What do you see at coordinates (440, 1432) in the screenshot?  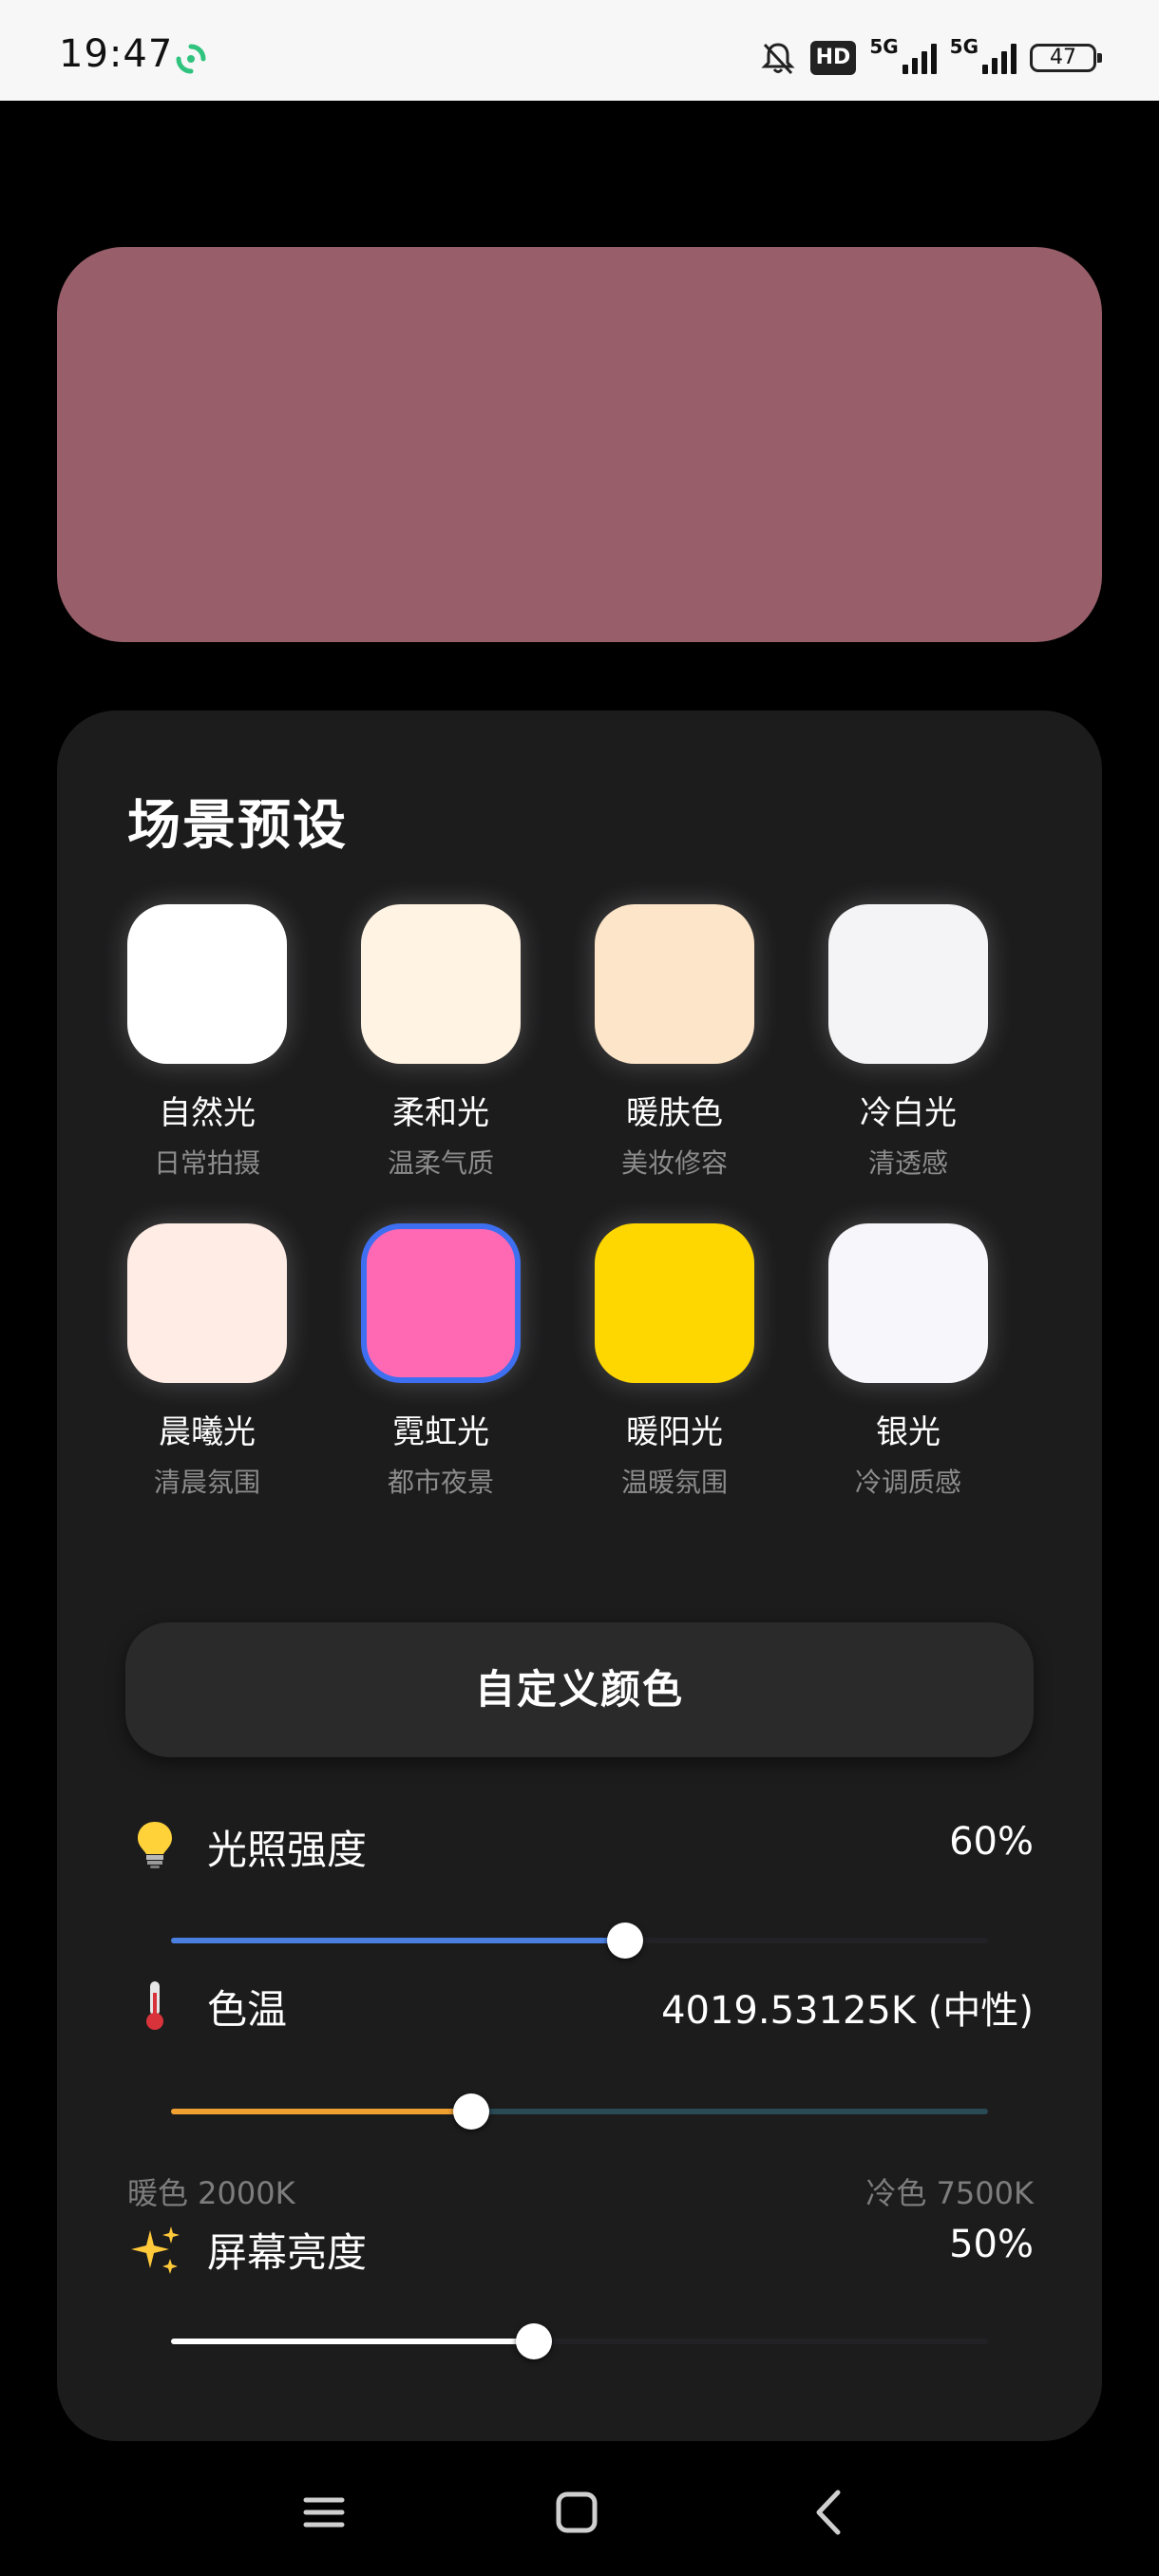 I see `preset-name: 霓虹光` at bounding box center [440, 1432].